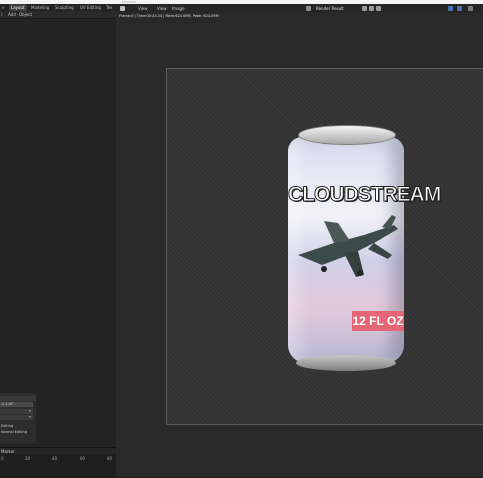 This screenshot has height=478, width=483. I want to click on title-text-placeholder, so click(129, 2).